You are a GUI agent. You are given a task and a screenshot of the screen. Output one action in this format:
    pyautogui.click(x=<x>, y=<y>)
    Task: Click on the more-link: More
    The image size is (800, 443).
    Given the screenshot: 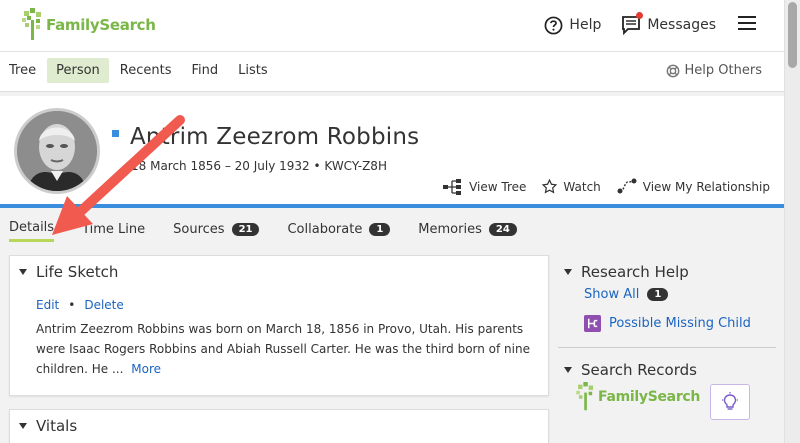 What is the action you would take?
    pyautogui.click(x=146, y=369)
    